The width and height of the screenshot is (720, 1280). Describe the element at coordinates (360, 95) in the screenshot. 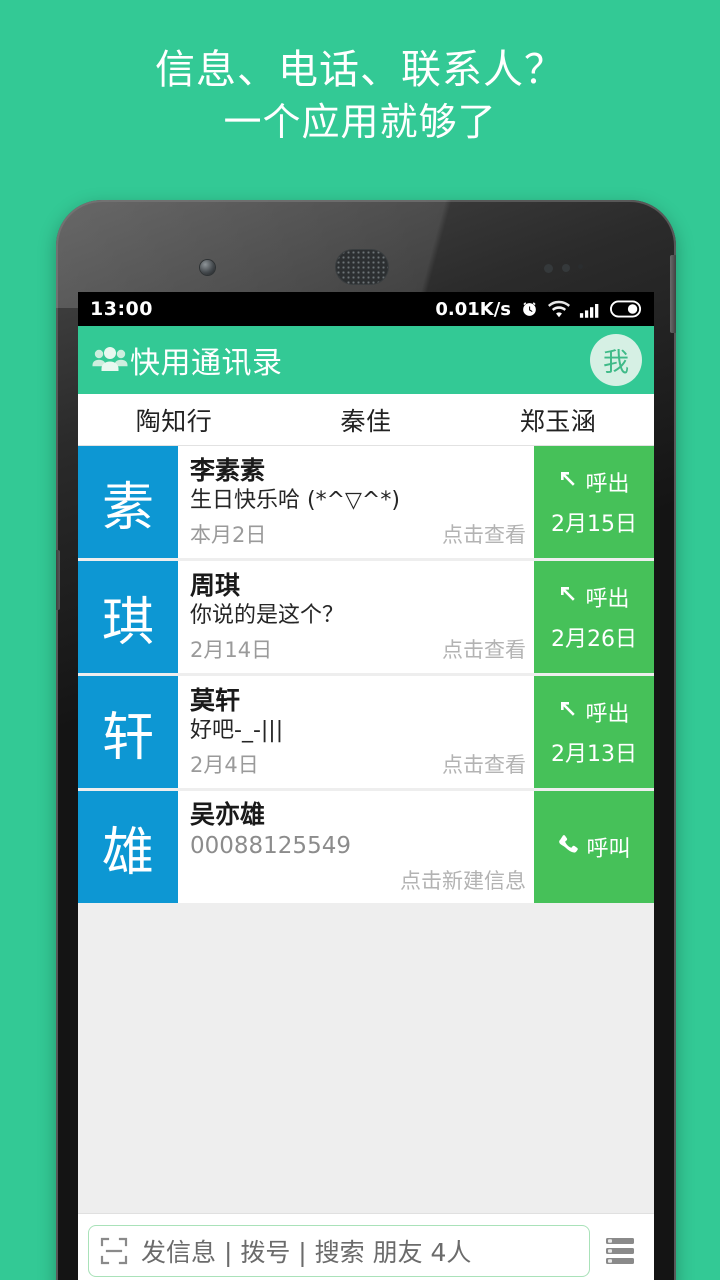

I see `promo-headline: 信息、电话、联系人？ 一个应用就够了` at that location.